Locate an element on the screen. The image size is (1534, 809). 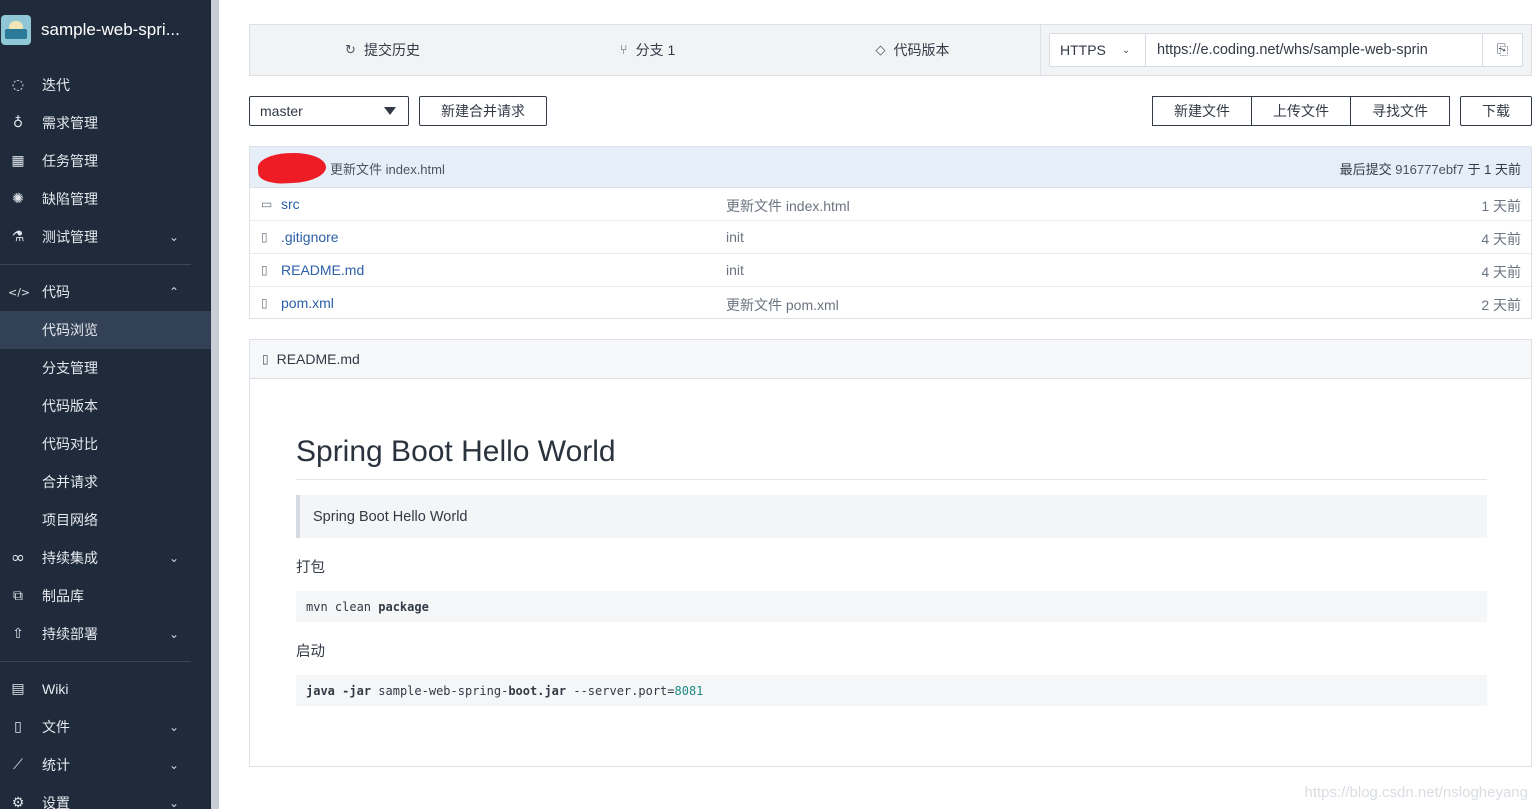
commit-message-link: 更新文件 index.html is located at coordinates (788, 206).